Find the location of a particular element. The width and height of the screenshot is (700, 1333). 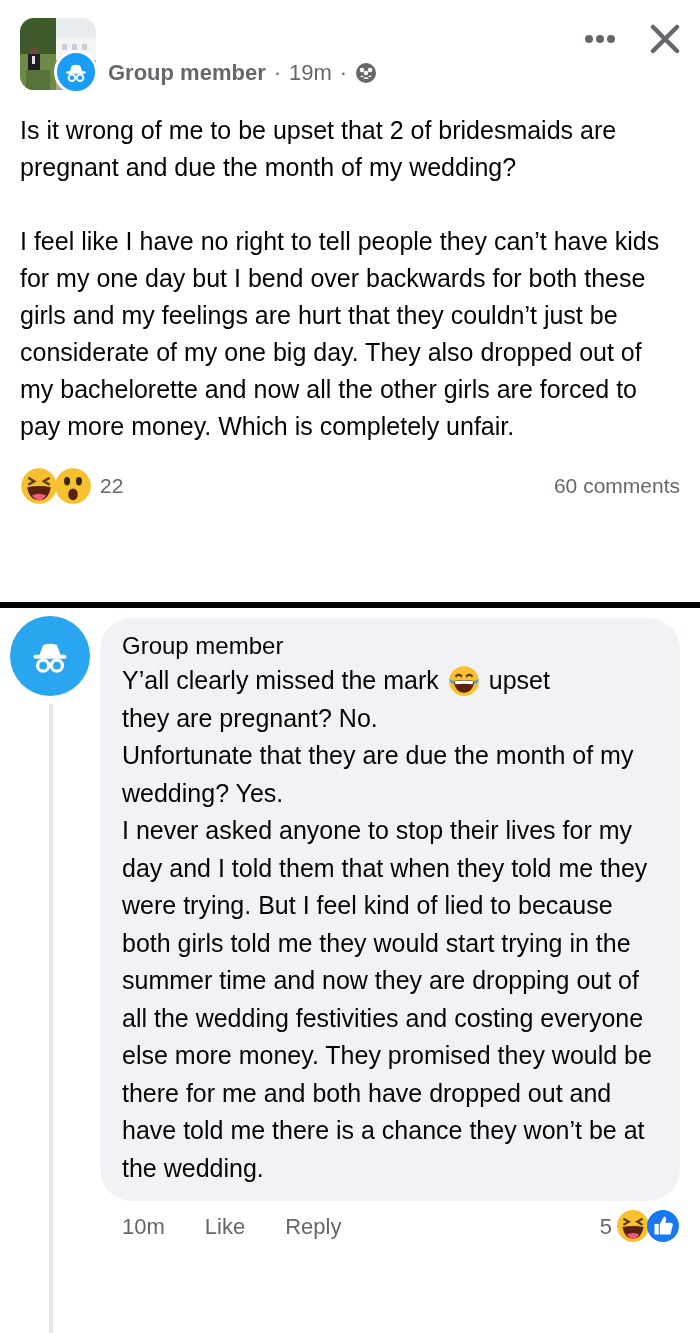

comment-text: upset is located at coordinates (519, 680).